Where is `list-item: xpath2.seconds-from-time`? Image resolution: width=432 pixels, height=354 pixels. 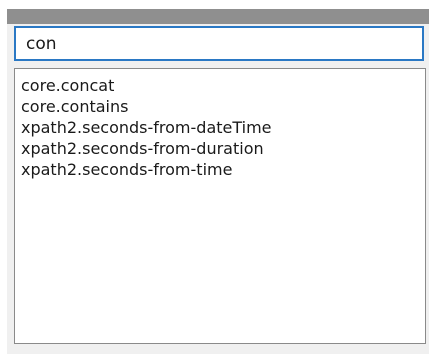 list-item: xpath2.seconds-from-time is located at coordinates (223, 169).